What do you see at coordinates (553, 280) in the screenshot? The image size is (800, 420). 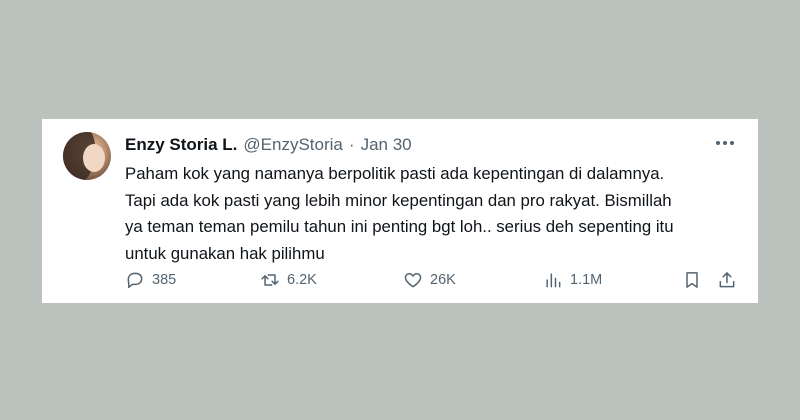 I see `views-icon` at bounding box center [553, 280].